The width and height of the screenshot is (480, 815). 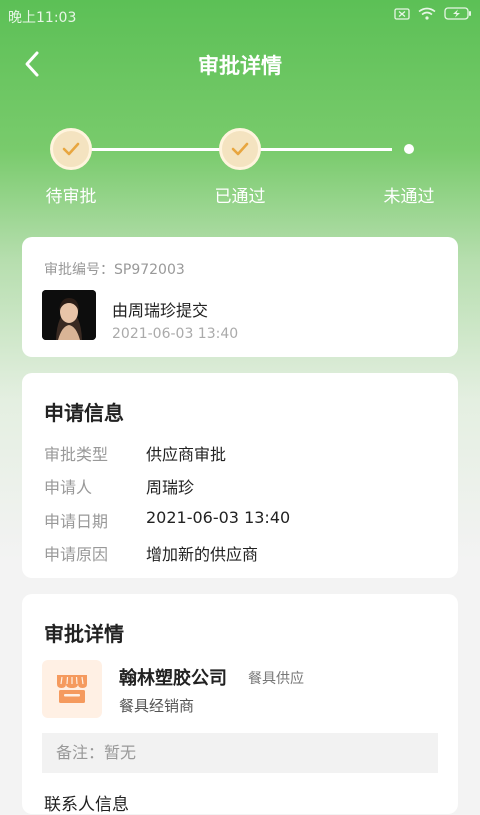 I want to click on avatar, so click(x=69, y=315).